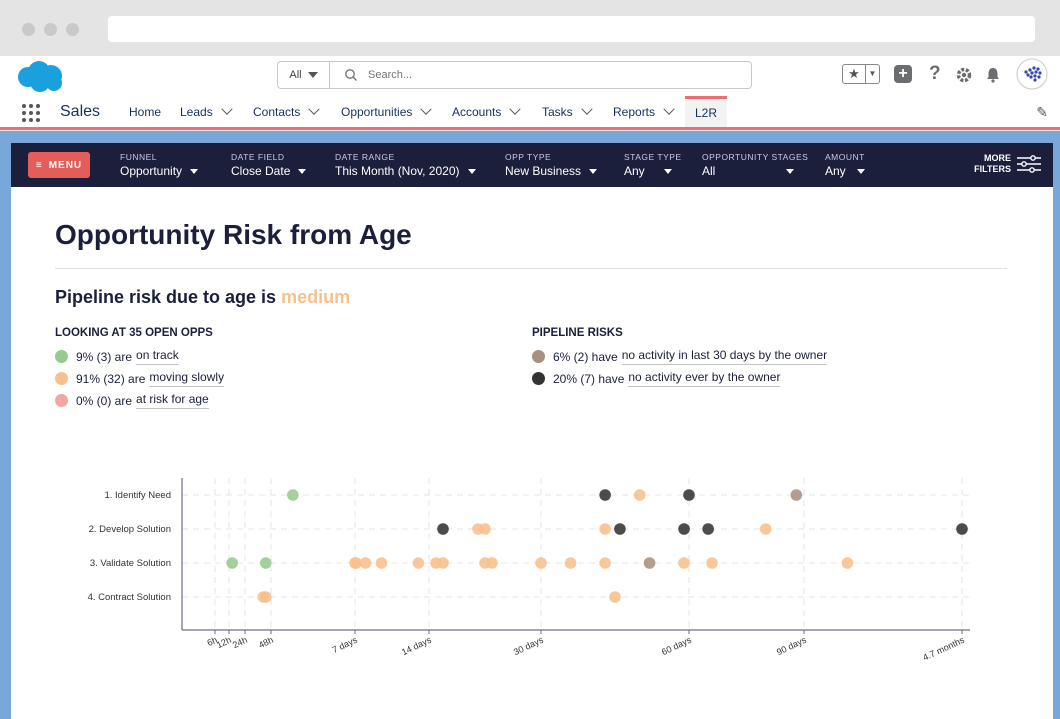 This screenshot has height=719, width=1060. What do you see at coordinates (224, 642) in the screenshot?
I see `x-tick-label: 12h` at bounding box center [224, 642].